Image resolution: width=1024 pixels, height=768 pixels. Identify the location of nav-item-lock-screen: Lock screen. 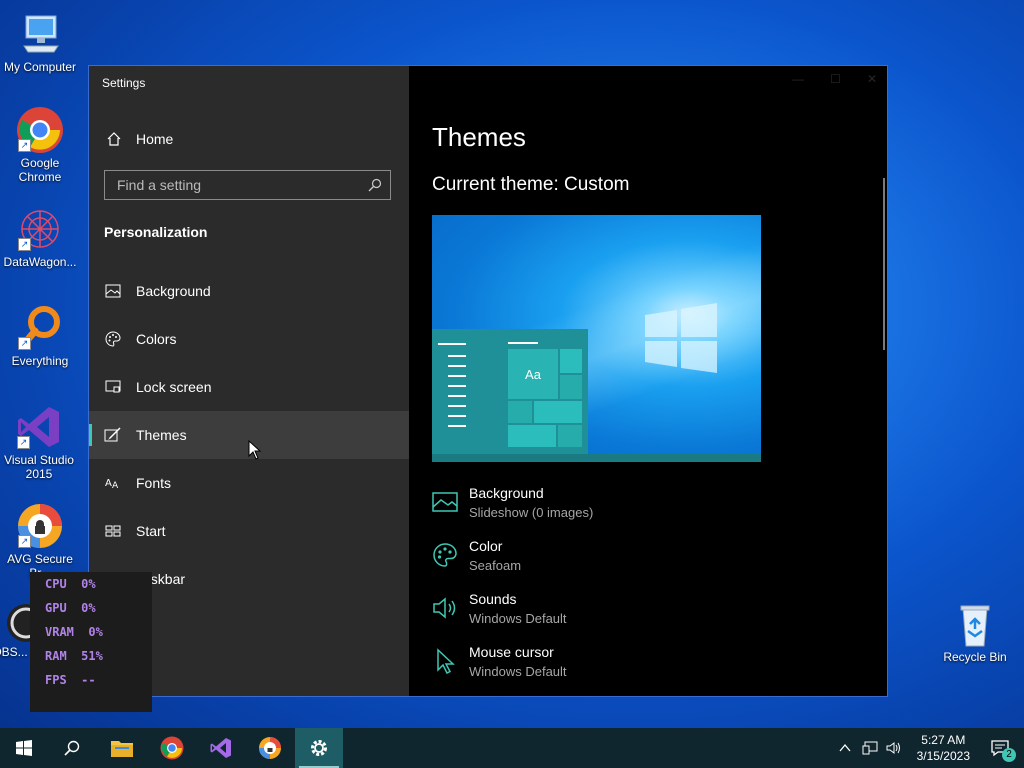
(249, 387).